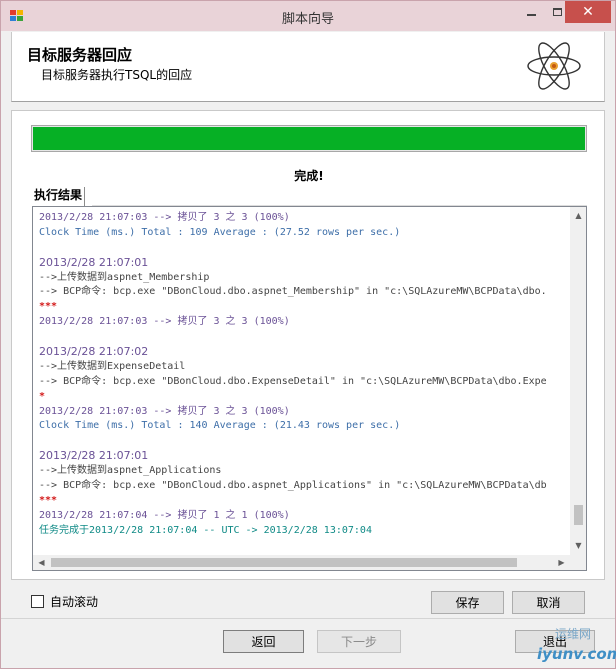  I want to click on progress-bar, so click(309, 138).